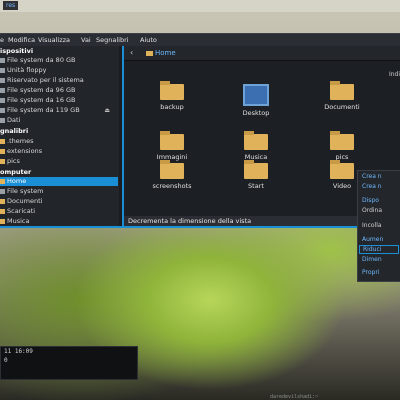 The image size is (400, 400). Describe the element at coordinates (59, 211) in the screenshot. I see `sidebar-item-scaricati: Scaricati` at that location.